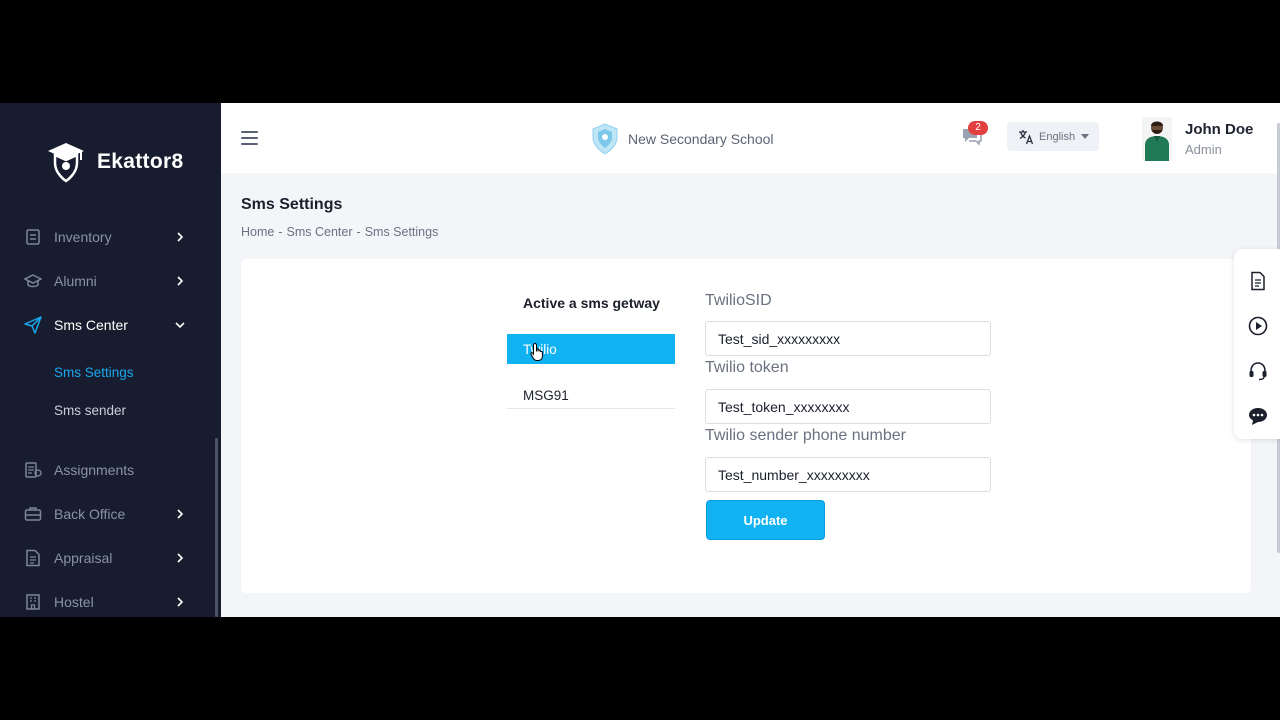  What do you see at coordinates (83, 237) in the screenshot?
I see `sidebar-item-label: Inventory` at bounding box center [83, 237].